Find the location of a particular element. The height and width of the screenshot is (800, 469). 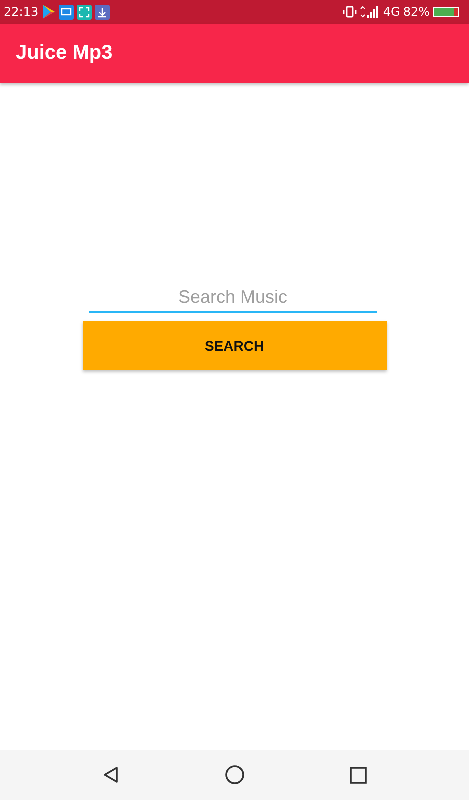

signal-icon is located at coordinates (370, 12).